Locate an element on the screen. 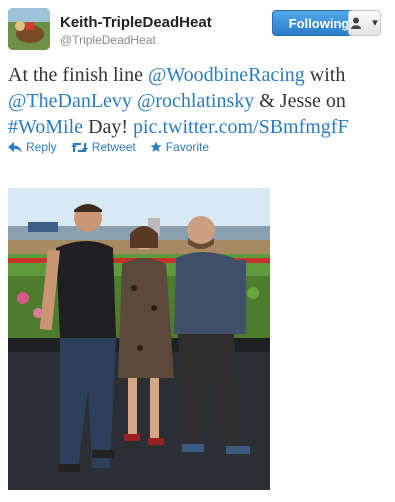  pic-link: pic.twitter.com/SBmfmgfF is located at coordinates (241, 127).